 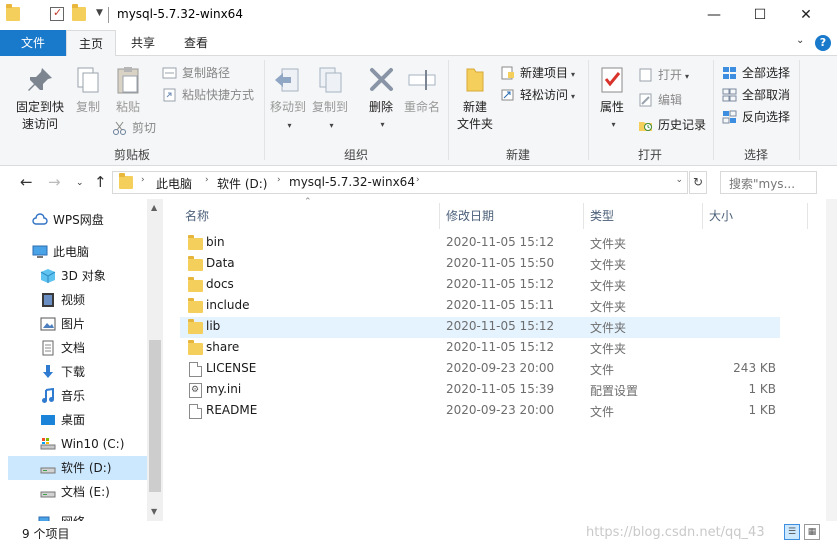 What do you see at coordinates (174, 183) in the screenshot?
I see `breadcrumb-this-pc: 此电脑` at bounding box center [174, 183].